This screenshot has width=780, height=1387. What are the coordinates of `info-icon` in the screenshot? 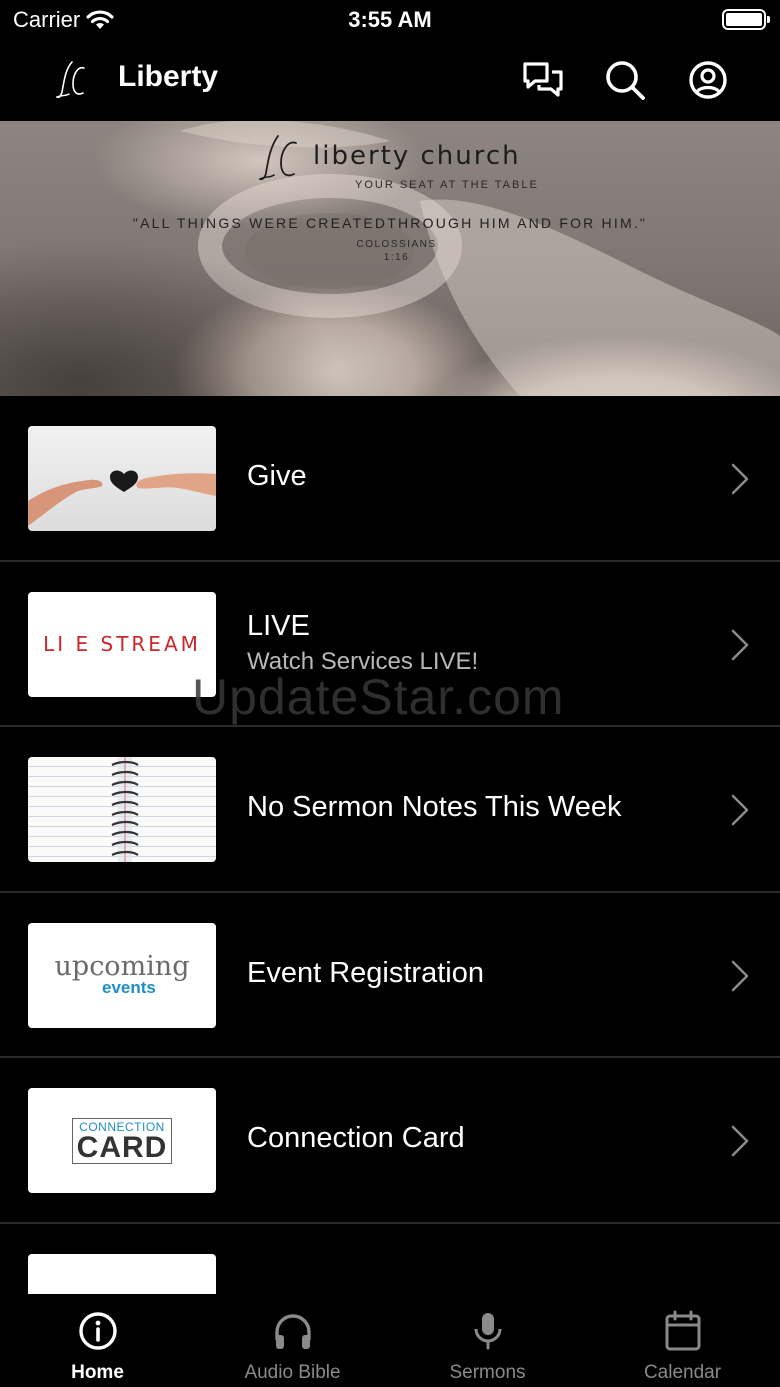 It's located at (98, 1331).